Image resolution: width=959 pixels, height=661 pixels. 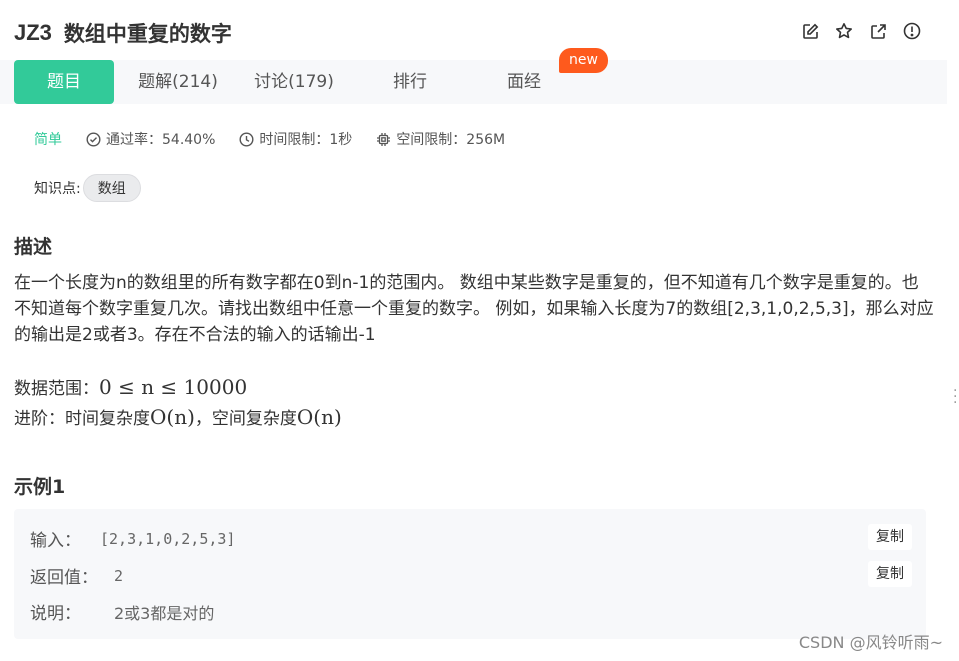 I want to click on space-limit-text: 空间限制：256M, so click(x=451, y=140).